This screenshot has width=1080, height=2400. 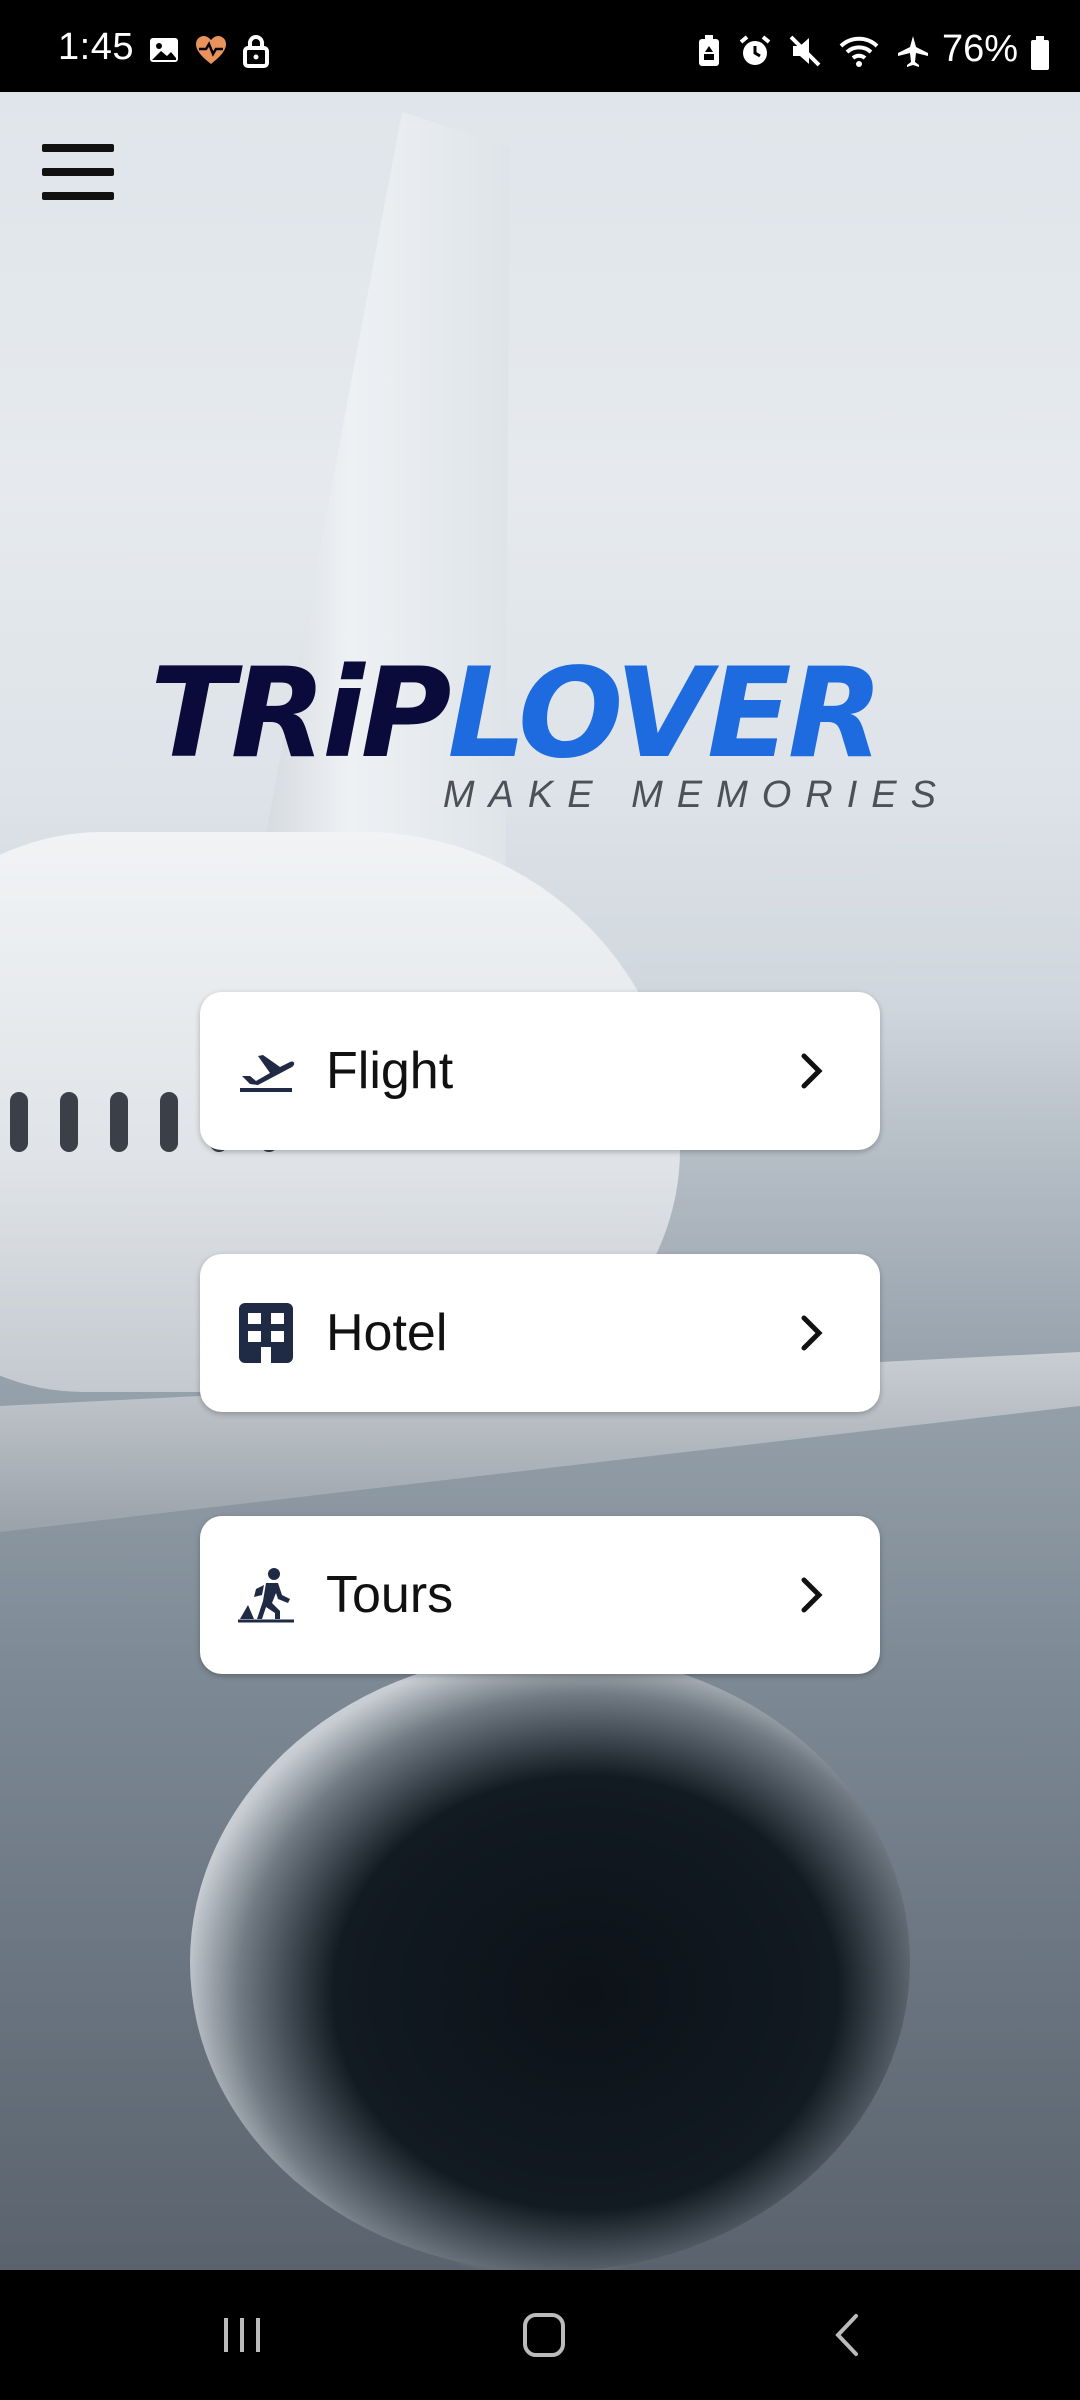 What do you see at coordinates (913, 51) in the screenshot?
I see `airplane-mode-icon` at bounding box center [913, 51].